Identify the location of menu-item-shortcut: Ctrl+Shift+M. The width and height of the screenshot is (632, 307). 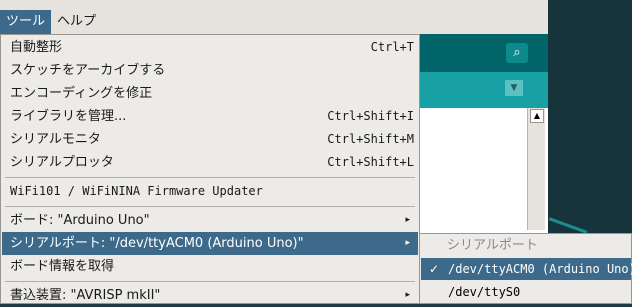
(370, 139).